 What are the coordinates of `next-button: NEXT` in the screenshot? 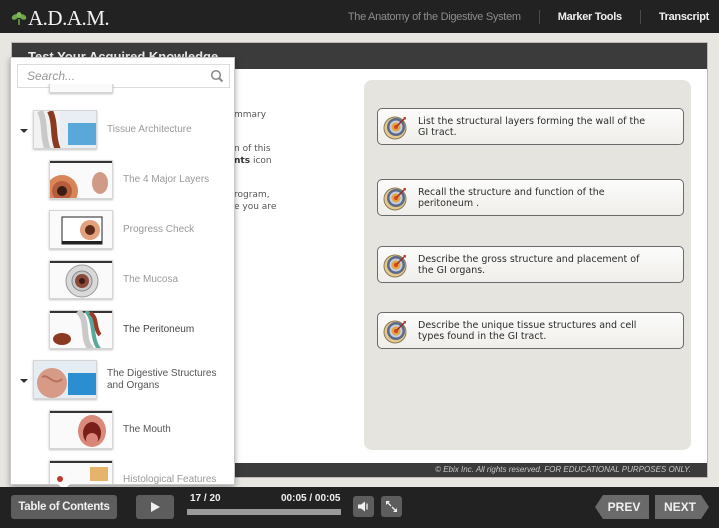 It's located at (682, 507).